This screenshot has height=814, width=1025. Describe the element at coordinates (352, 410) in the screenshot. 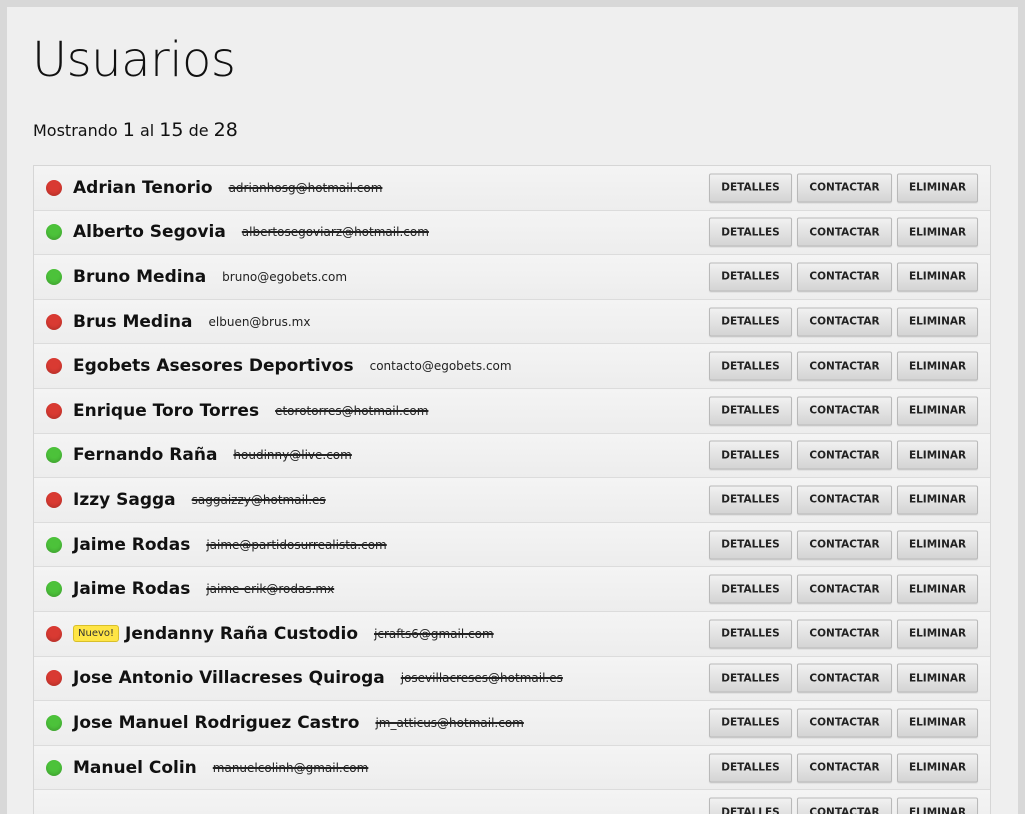

I see `user-email: etorotorres@hotmail.com` at that location.